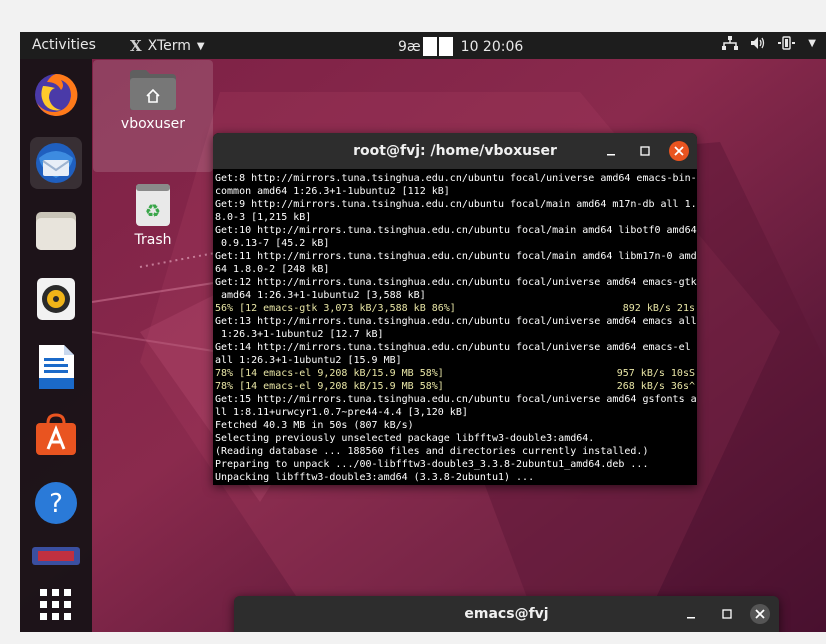 This screenshot has height=644, width=826. I want to click on terminal-line-text: Fetched 40.3 MB in 50s (807 kB/s), so click(314, 425).